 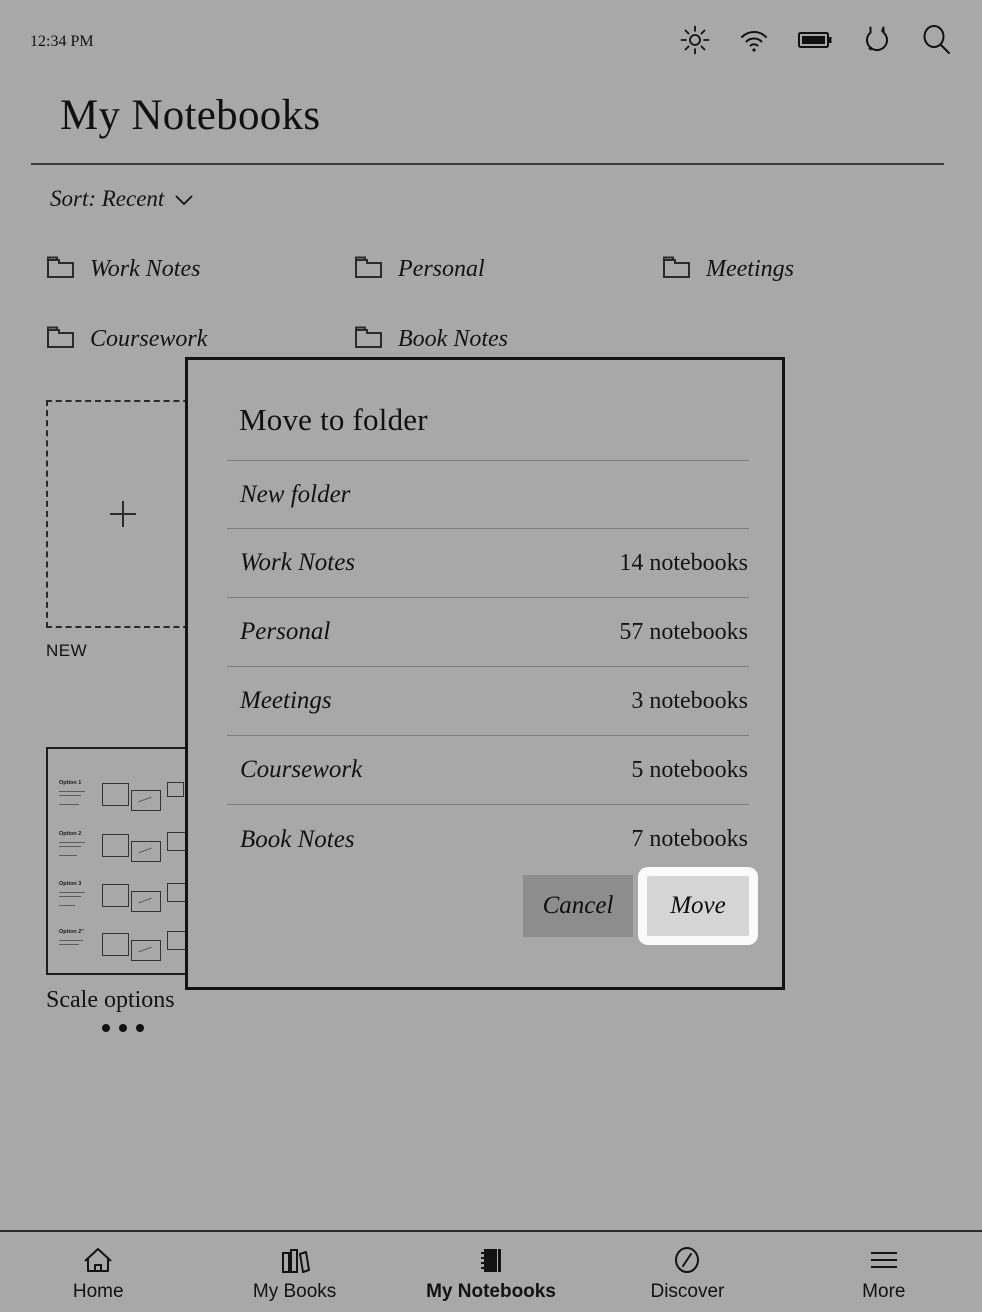 What do you see at coordinates (298, 562) in the screenshot?
I see `folder-option-label: Work Notes` at bounding box center [298, 562].